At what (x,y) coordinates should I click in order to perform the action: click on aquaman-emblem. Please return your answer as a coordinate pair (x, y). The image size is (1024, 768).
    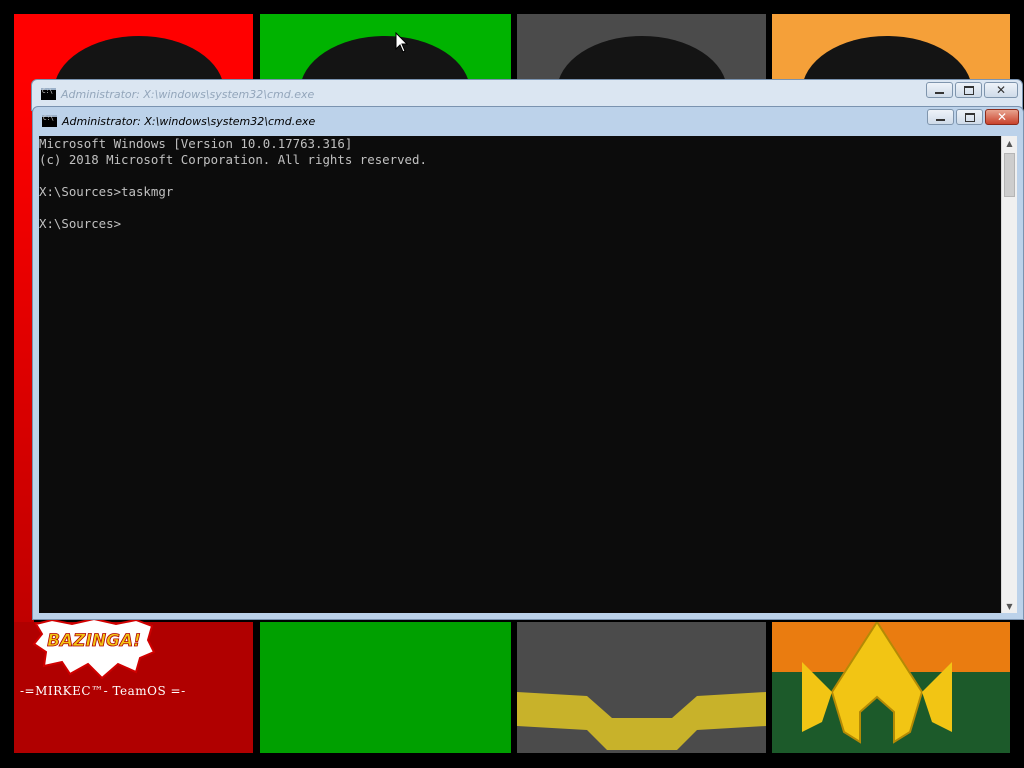
    Looking at the image, I should click on (877, 683).